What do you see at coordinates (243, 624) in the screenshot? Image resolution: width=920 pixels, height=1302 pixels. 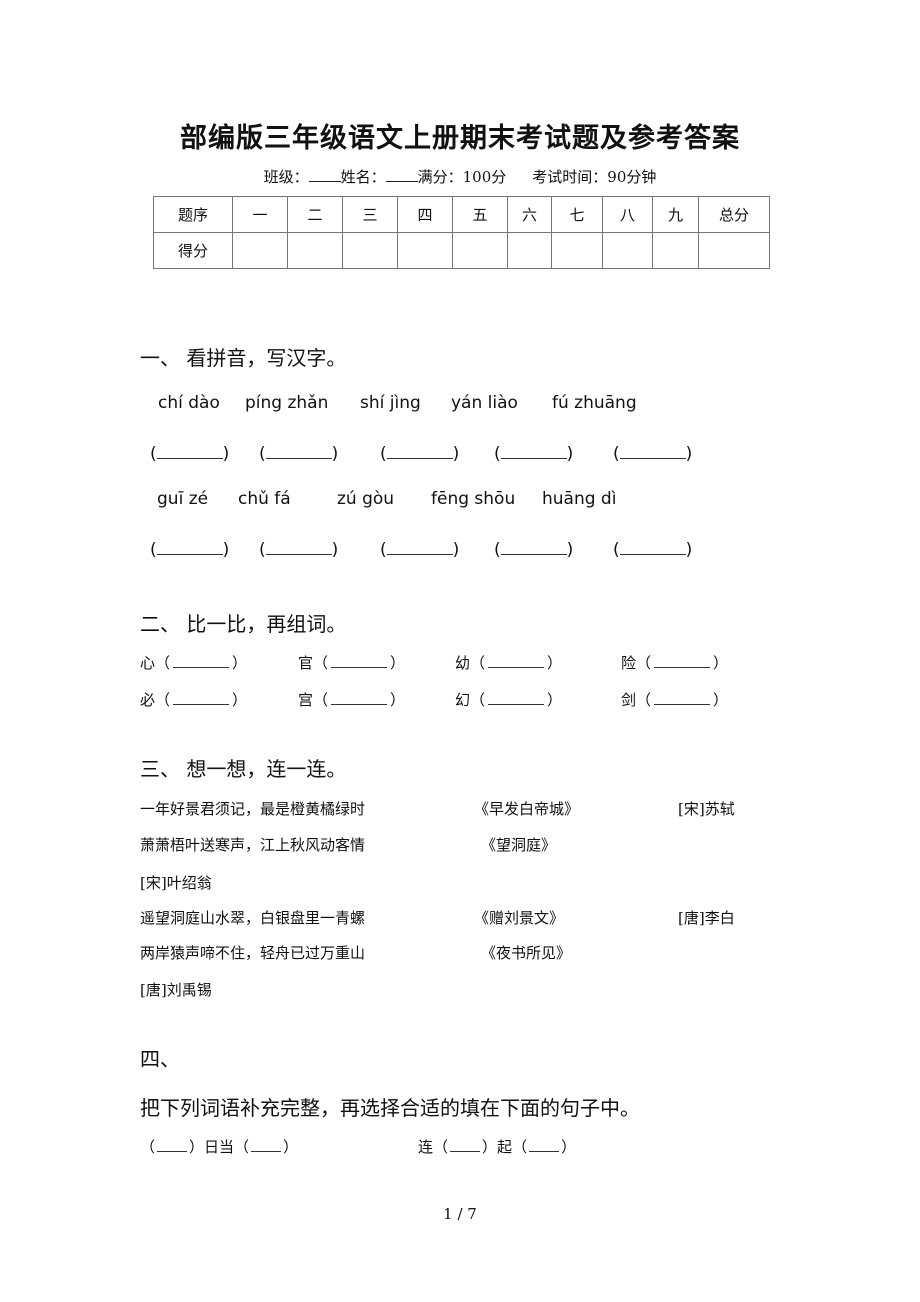 I see `q2-heading: 二、 比一比，再组词。` at bounding box center [243, 624].